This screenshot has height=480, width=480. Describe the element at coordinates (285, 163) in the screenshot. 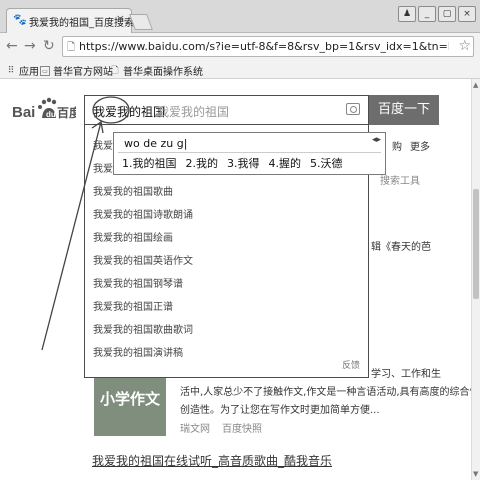

I see `ime-candidate: 4.握的` at that location.